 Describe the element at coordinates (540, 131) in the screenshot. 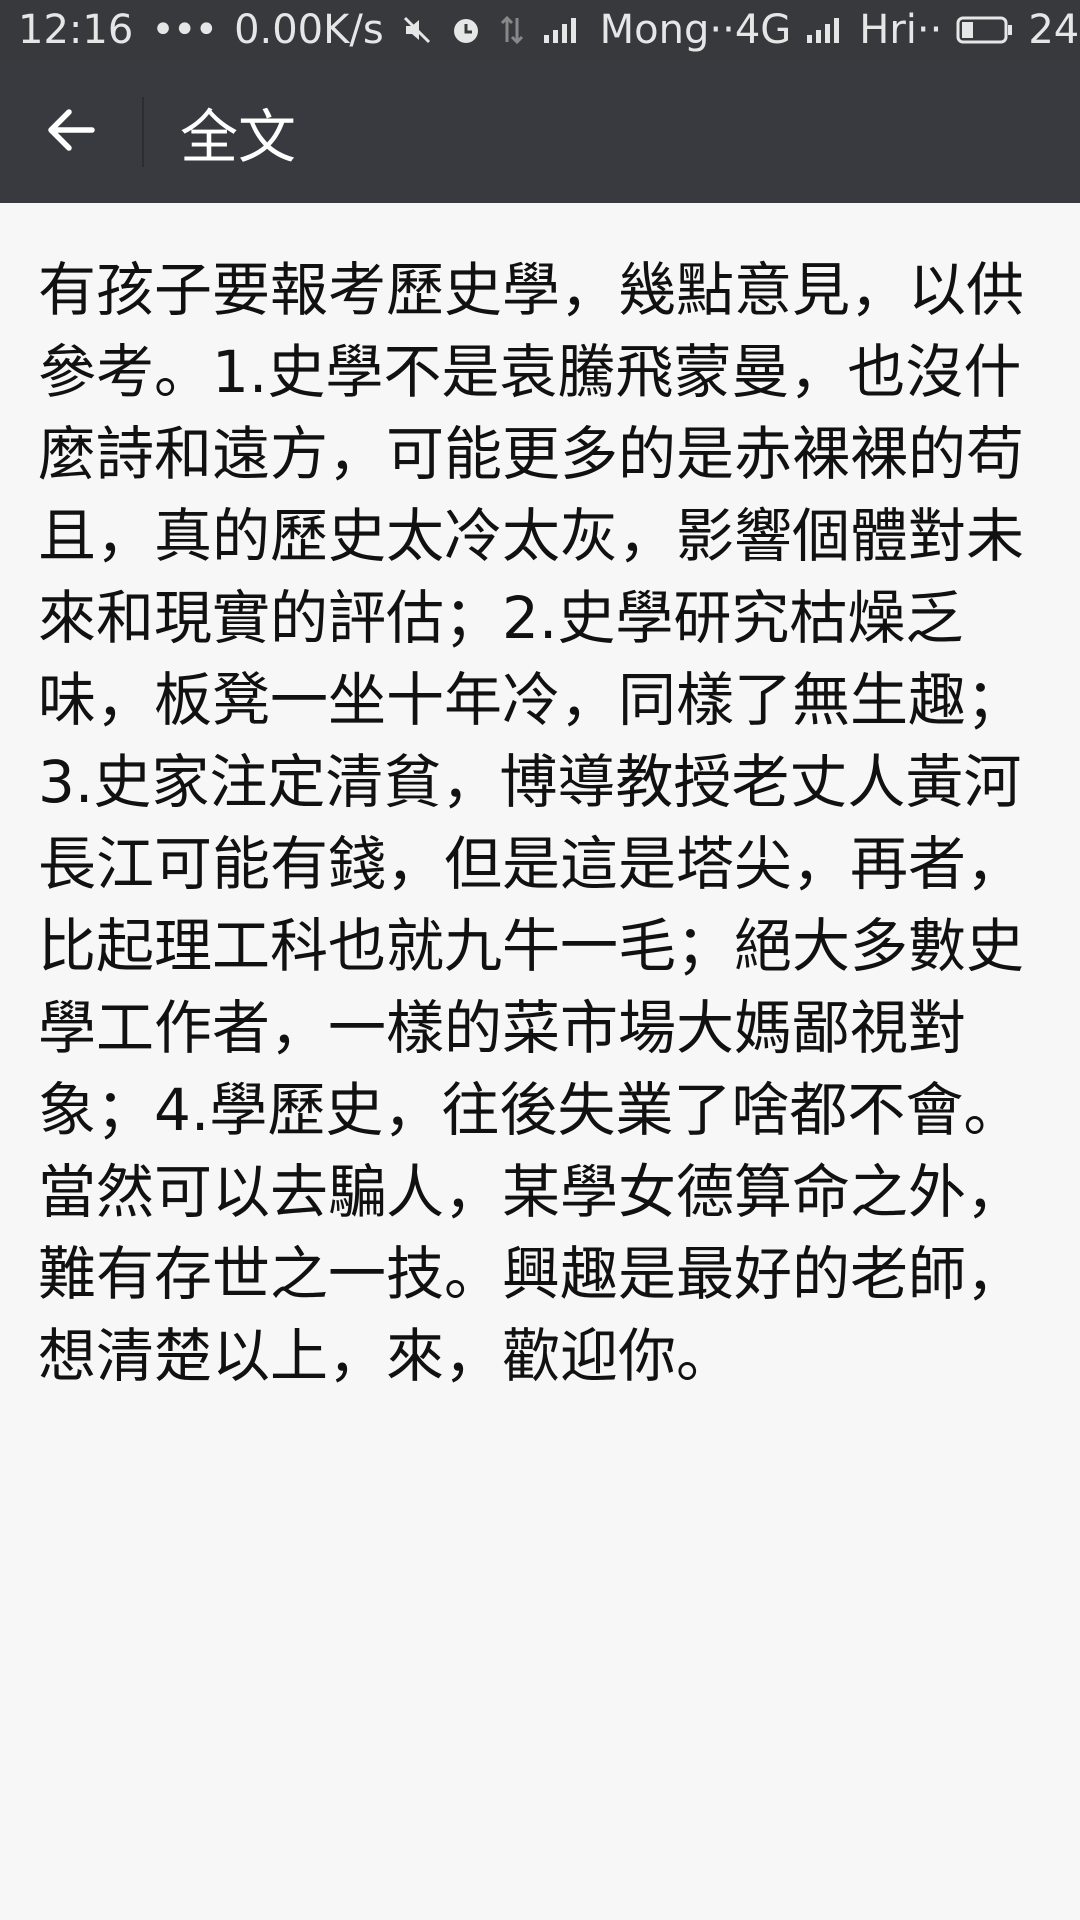

I see `app-bar: 全文` at that location.